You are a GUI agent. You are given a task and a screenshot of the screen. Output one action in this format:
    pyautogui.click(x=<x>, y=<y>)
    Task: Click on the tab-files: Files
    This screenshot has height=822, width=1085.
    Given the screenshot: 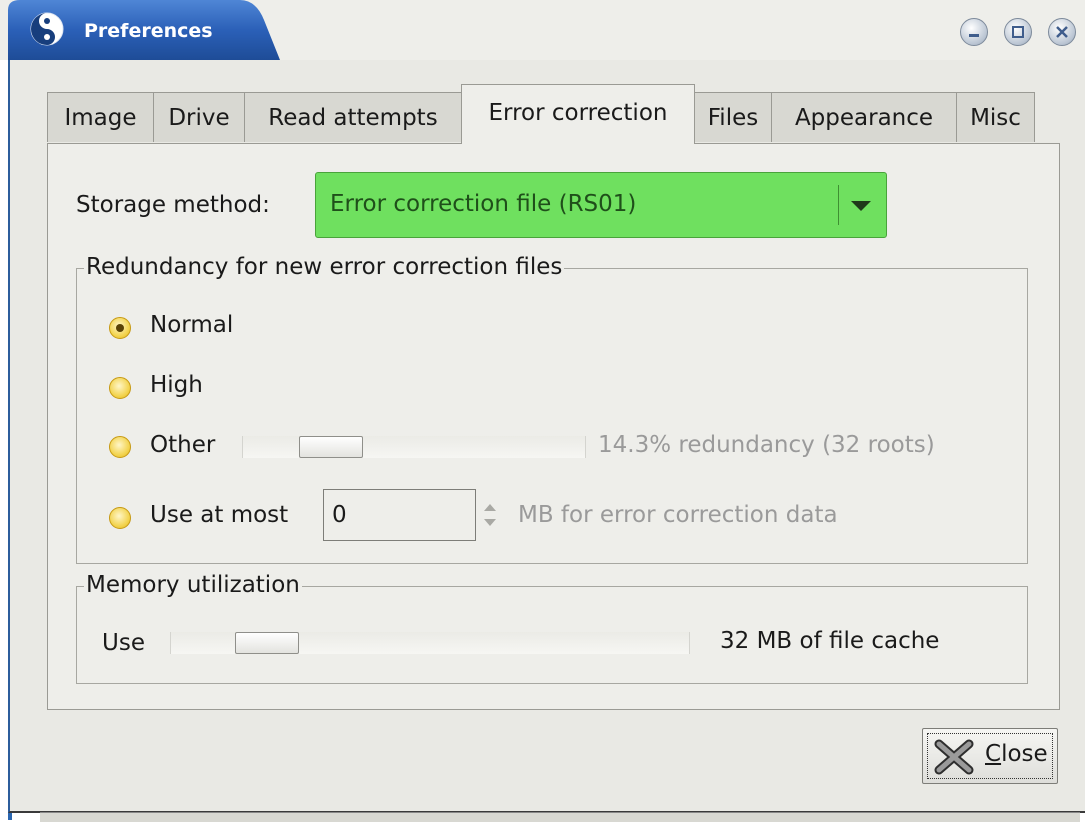 What is the action you would take?
    pyautogui.click(x=733, y=117)
    